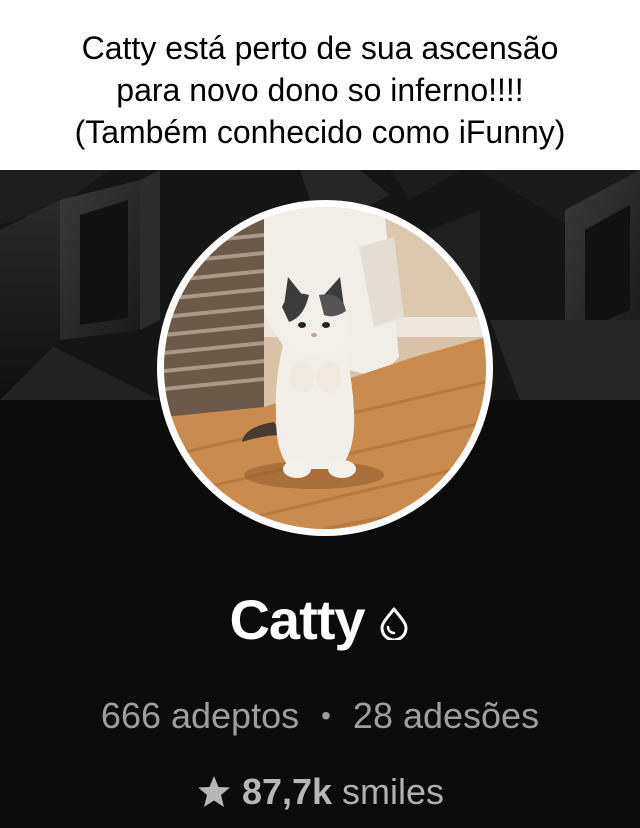 This screenshot has height=828, width=640. Describe the element at coordinates (393, 791) in the screenshot. I see `smiles-label: smiles` at that location.